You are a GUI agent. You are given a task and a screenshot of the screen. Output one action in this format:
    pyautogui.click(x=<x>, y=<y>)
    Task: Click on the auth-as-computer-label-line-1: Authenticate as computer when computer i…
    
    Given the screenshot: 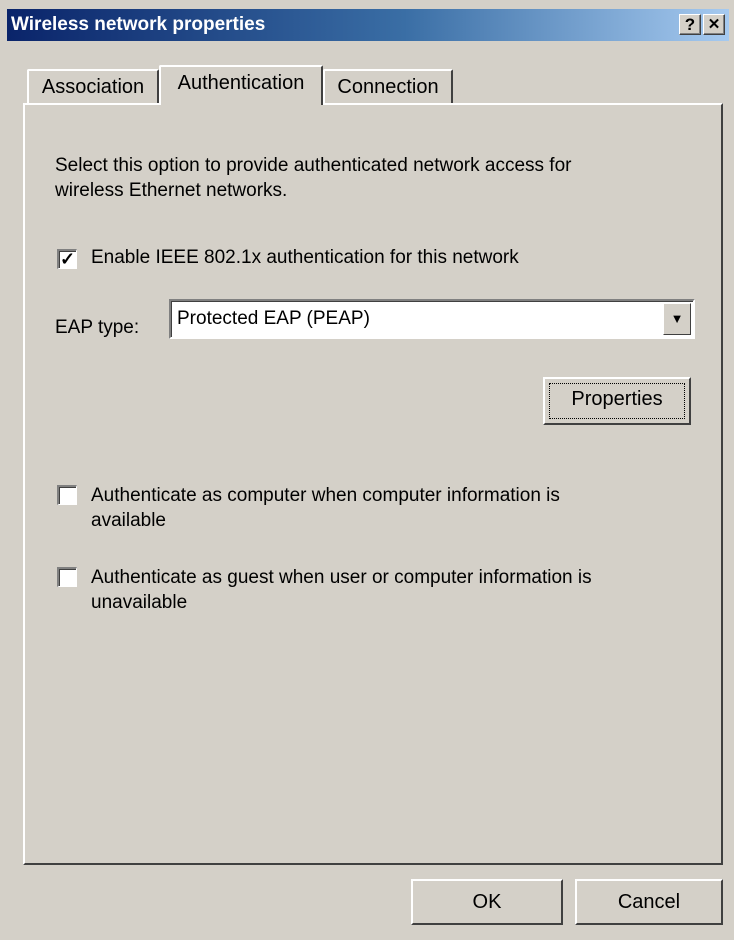 What is the action you would take?
    pyautogui.click(x=325, y=495)
    